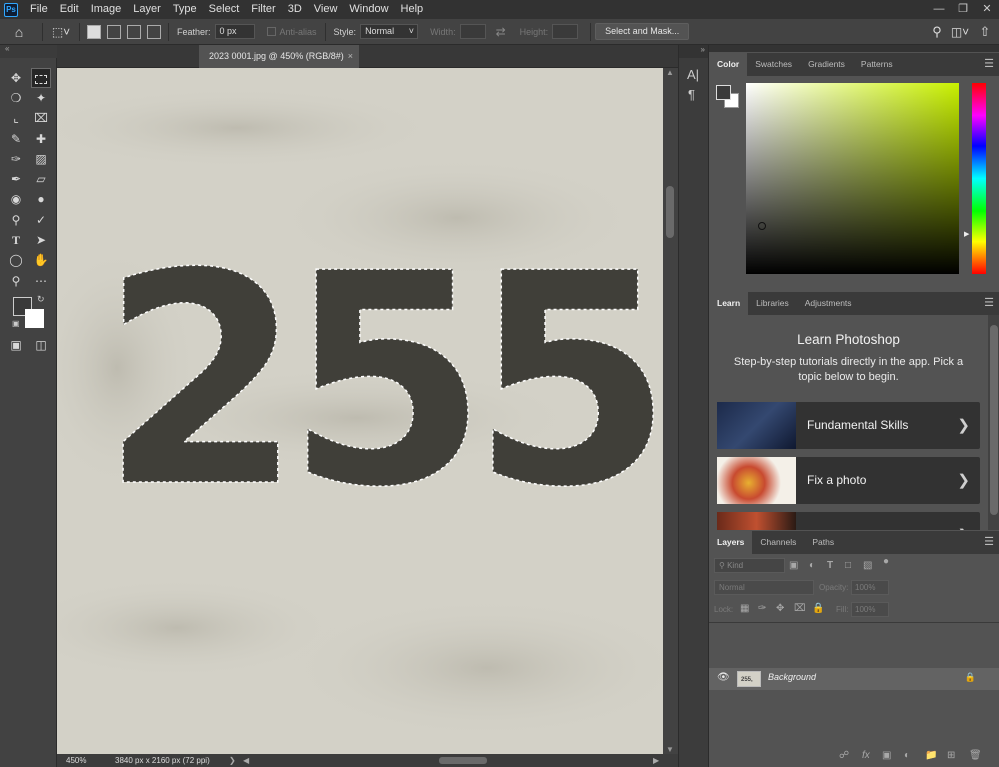 The image size is (999, 767). Describe the element at coordinates (818, 608) in the screenshot. I see `lock-all-icon: 🔒` at that location.